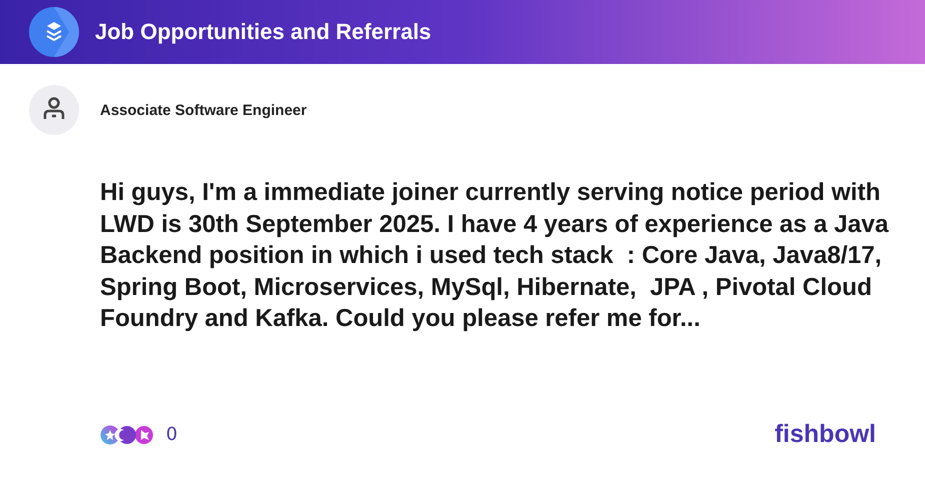 This screenshot has height=477, width=925. Describe the element at coordinates (203, 110) in the screenshot. I see `author-title: Associate Software Engineer` at that location.